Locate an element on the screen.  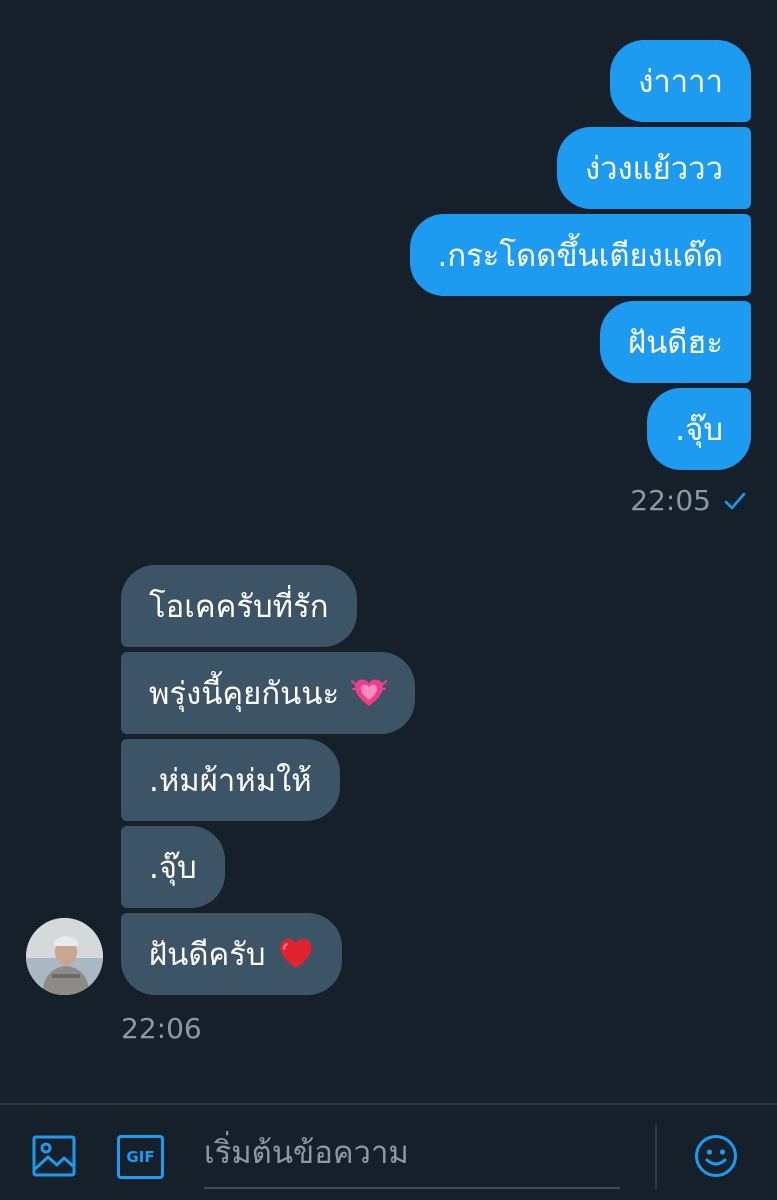
outgoing-message: ง่วงแย้ววว is located at coordinates (653, 168).